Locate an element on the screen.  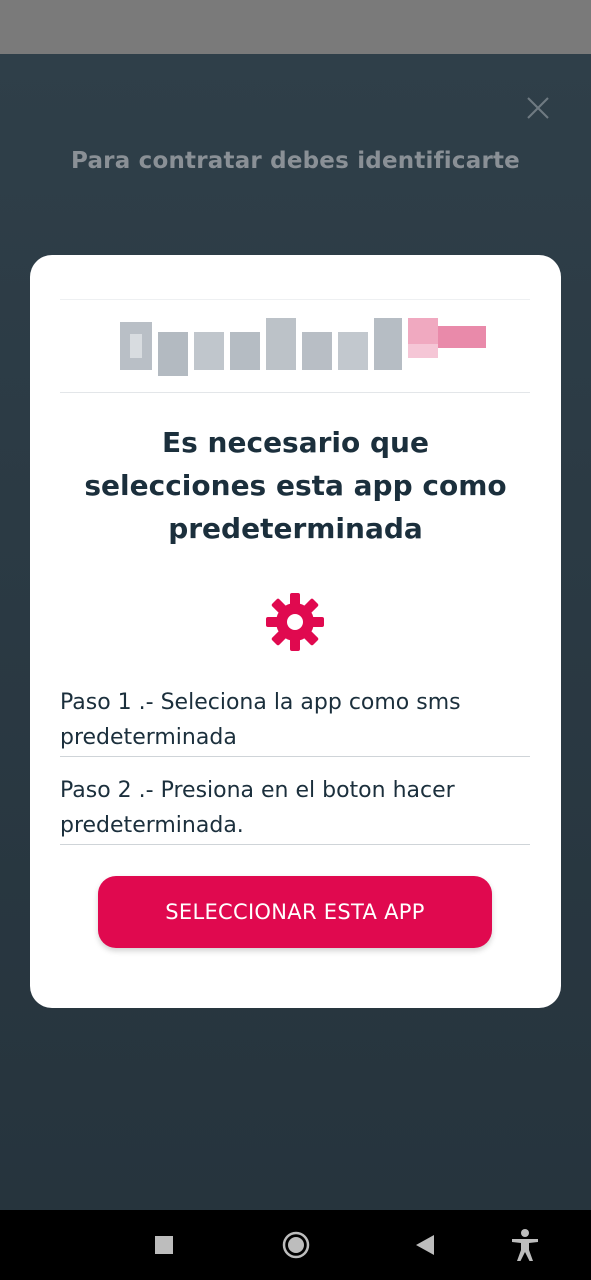
home-icon is located at coordinates (296, 1245).